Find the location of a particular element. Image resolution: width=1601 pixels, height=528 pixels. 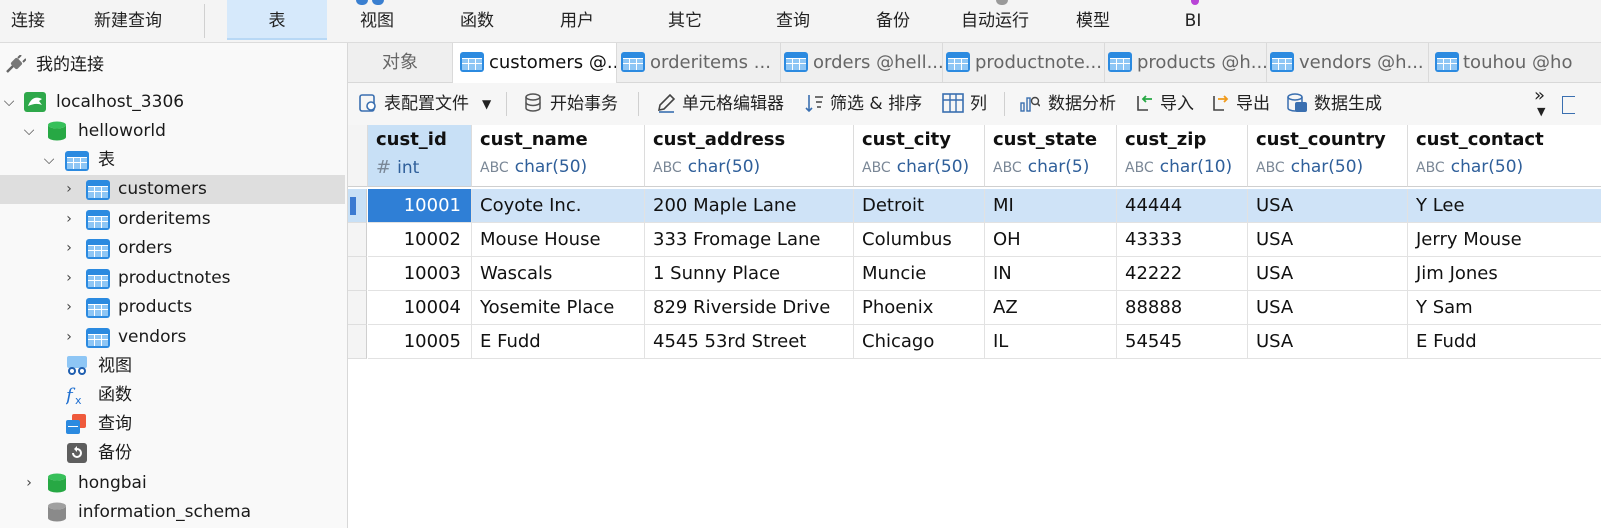

tree-table-customers: › customers is located at coordinates (172, 189).